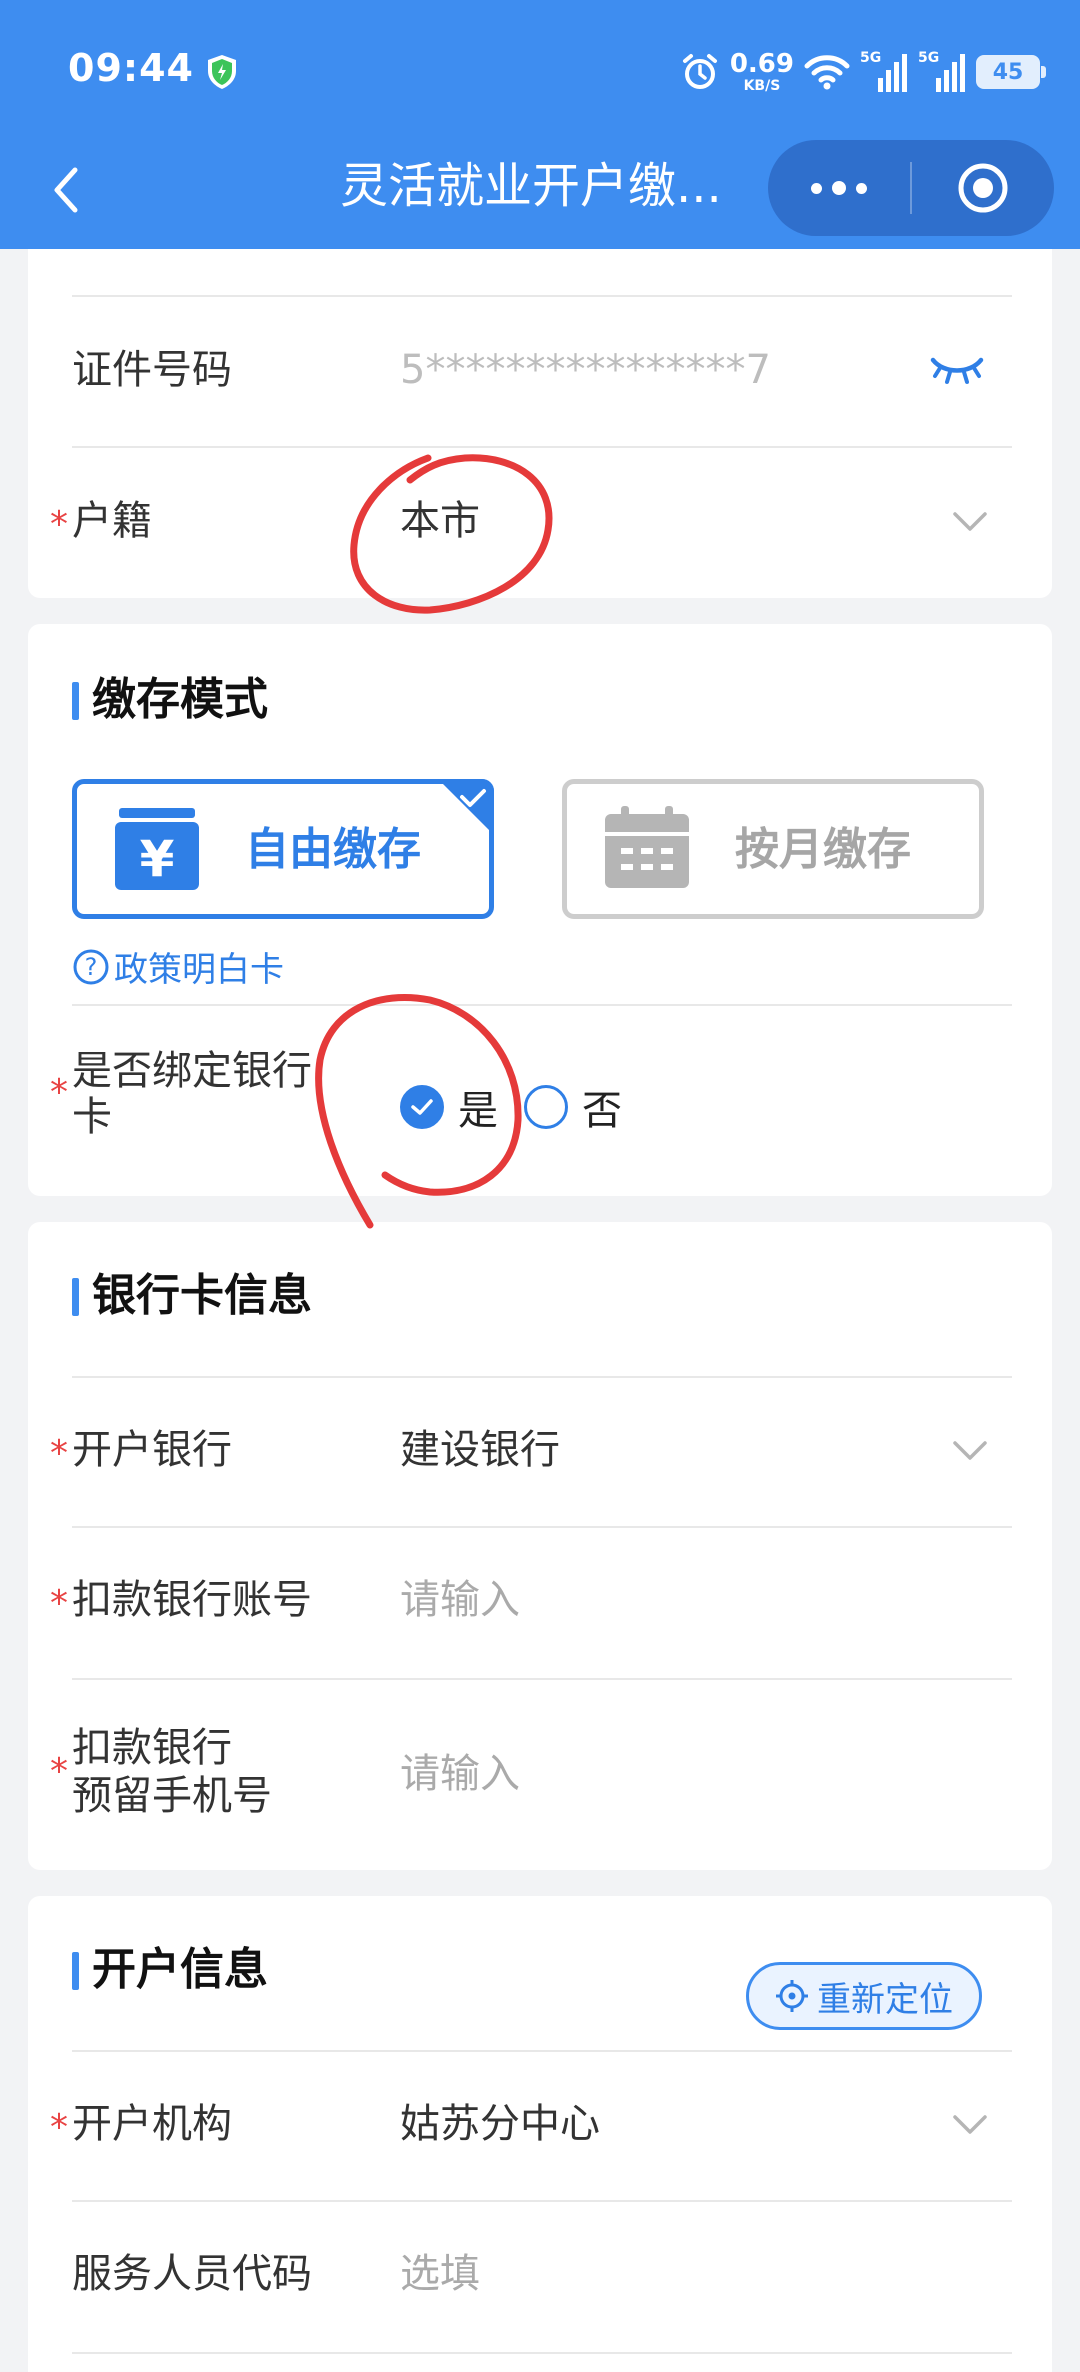 Image resolution: width=1080 pixels, height=2372 pixels. Describe the element at coordinates (839, 188) in the screenshot. I see `more-button` at that location.